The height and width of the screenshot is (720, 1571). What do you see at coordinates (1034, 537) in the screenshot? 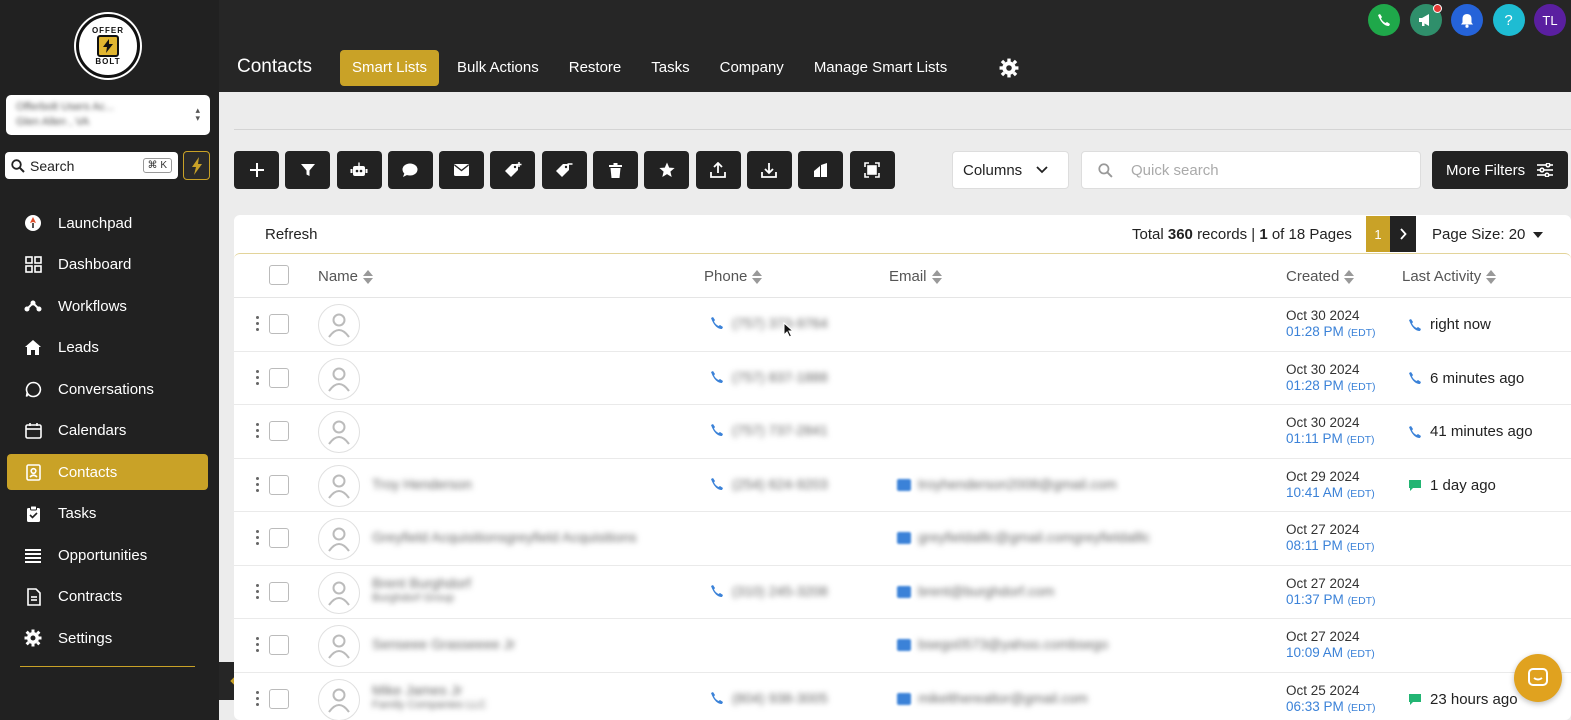
I see `contact-email: greyfieldalllc@gmail.comgreyfieldalllc` at bounding box center [1034, 537].